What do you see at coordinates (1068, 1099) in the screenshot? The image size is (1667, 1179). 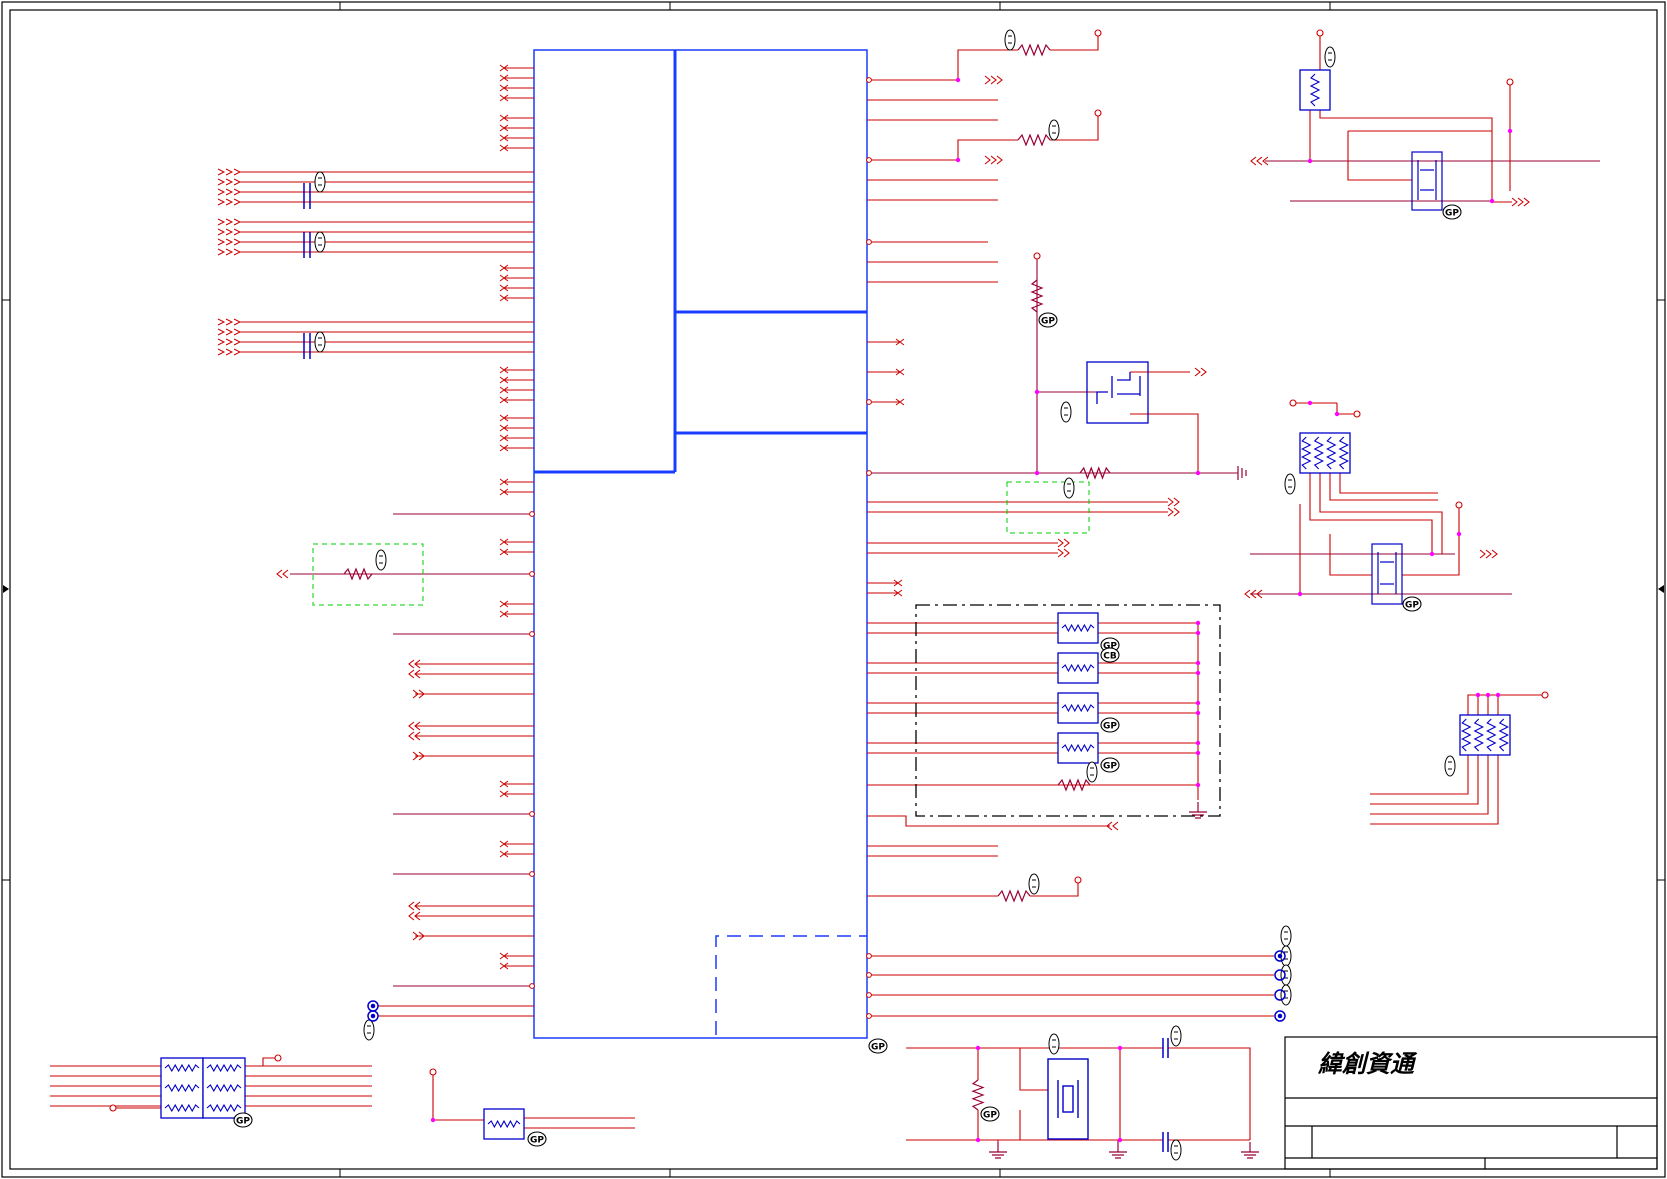 I see `crystal-oscillator` at bounding box center [1068, 1099].